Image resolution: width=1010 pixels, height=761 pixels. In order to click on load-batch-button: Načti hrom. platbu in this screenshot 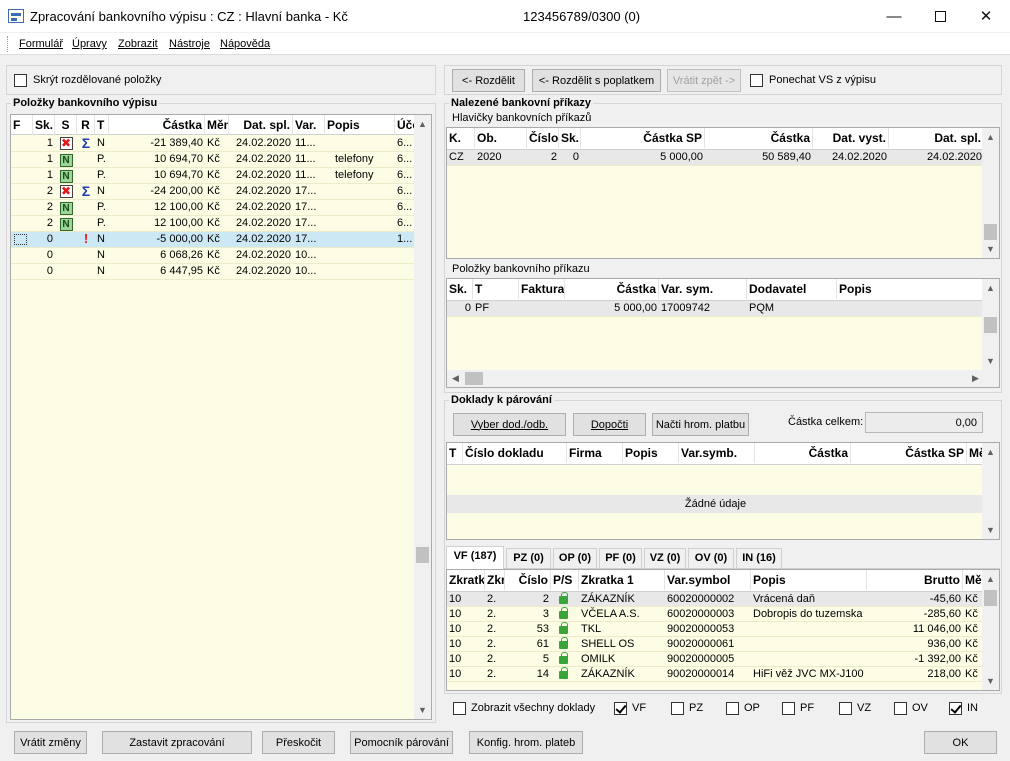, I will do `click(700, 424)`.